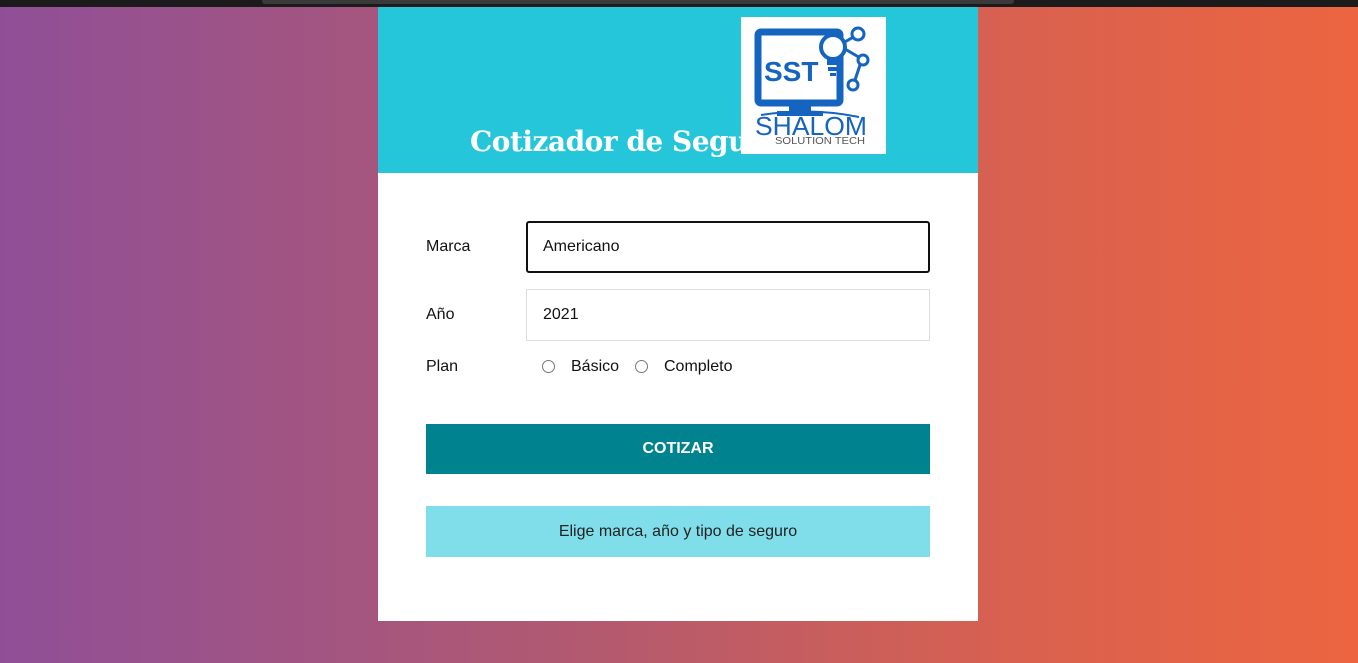 Image resolution: width=1358 pixels, height=663 pixels. Describe the element at coordinates (728, 315) in the screenshot. I see `year-select: 2021` at that location.